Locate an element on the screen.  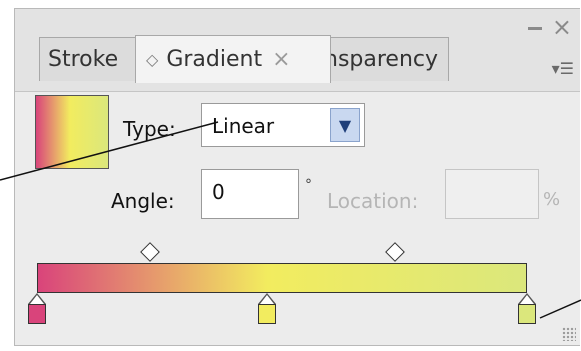
diamond-icon: ◇ is located at coordinates (152, 59).